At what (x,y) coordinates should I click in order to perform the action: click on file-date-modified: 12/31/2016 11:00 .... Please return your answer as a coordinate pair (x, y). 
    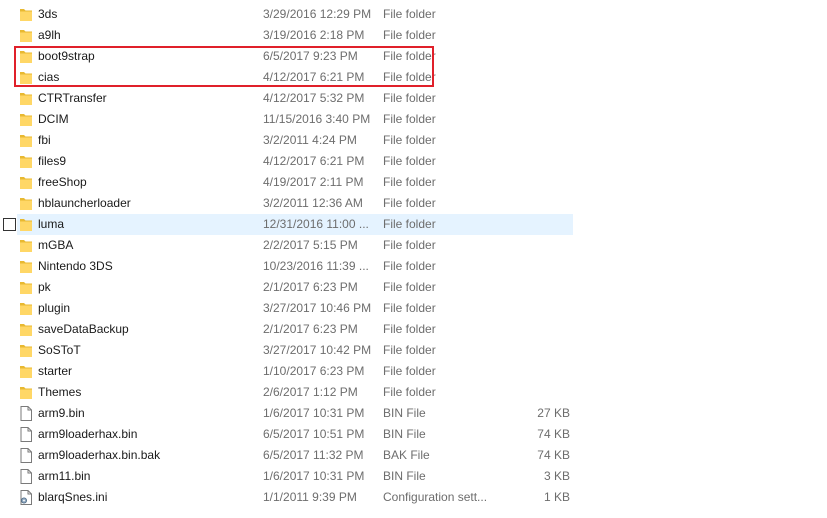
    Looking at the image, I should click on (316, 224).